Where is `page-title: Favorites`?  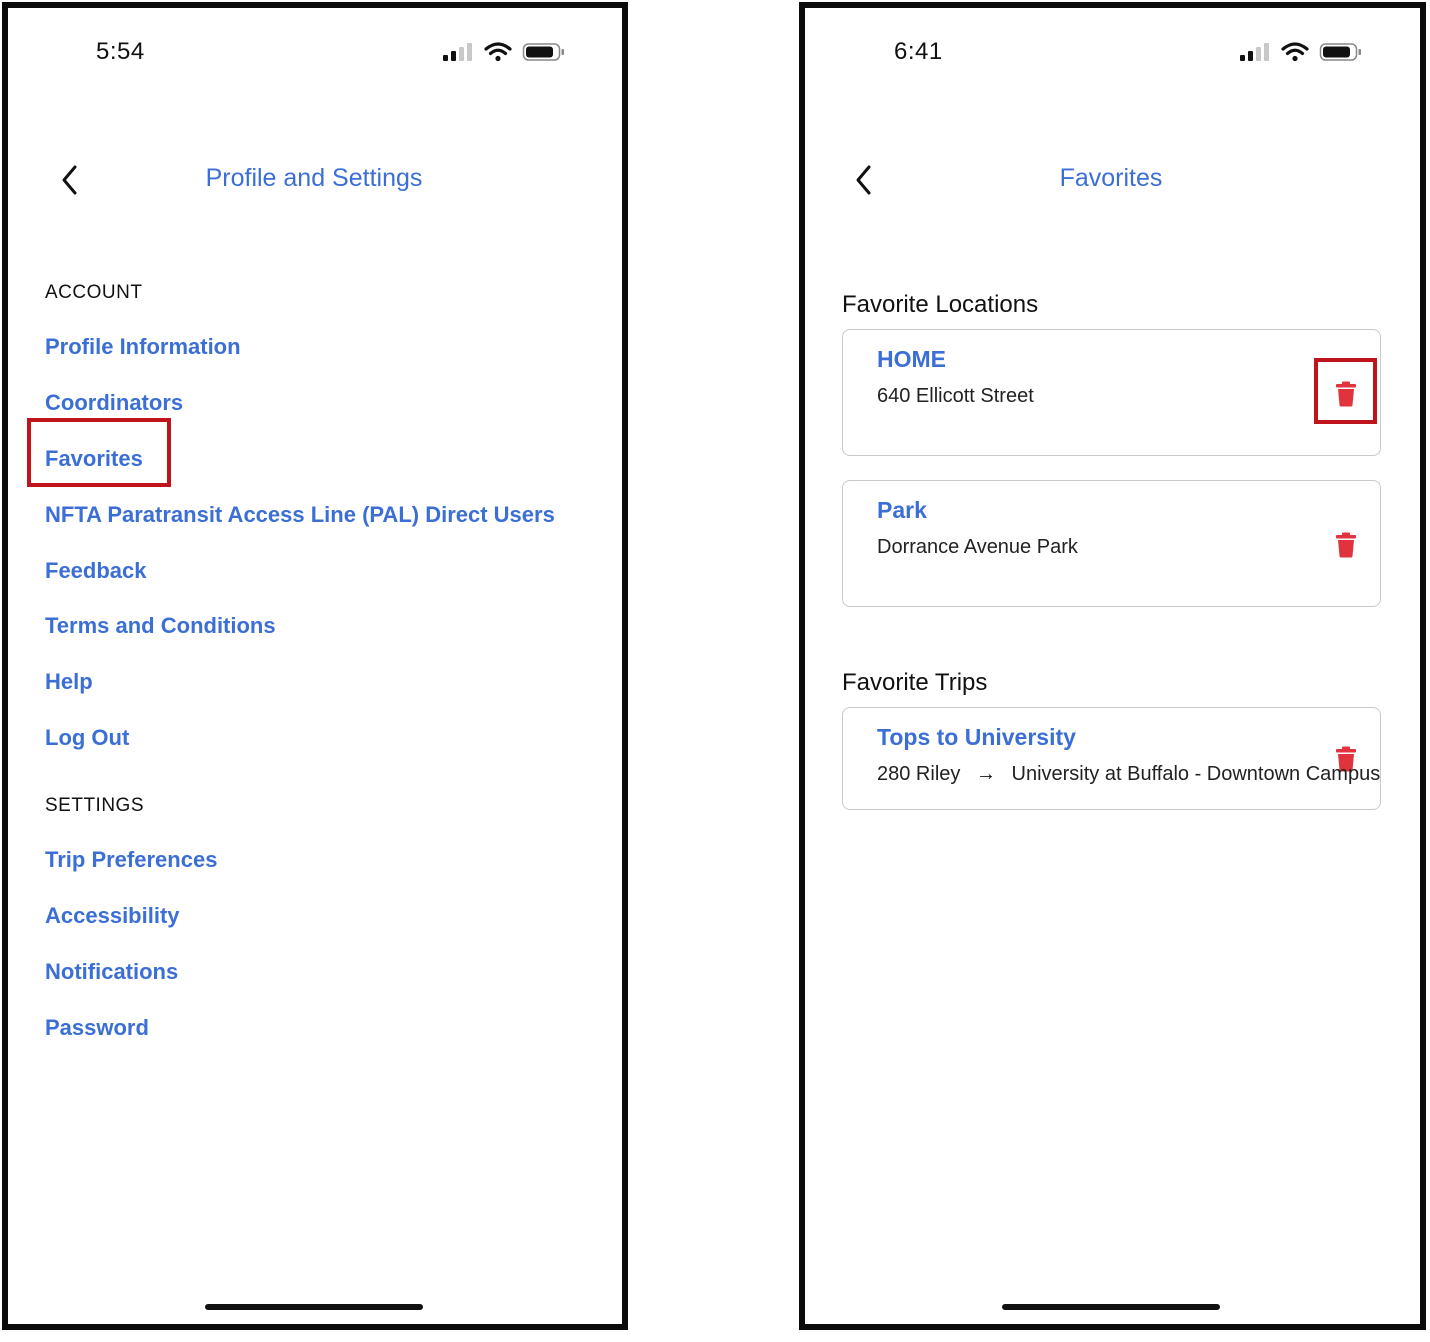 page-title: Favorites is located at coordinates (1111, 178).